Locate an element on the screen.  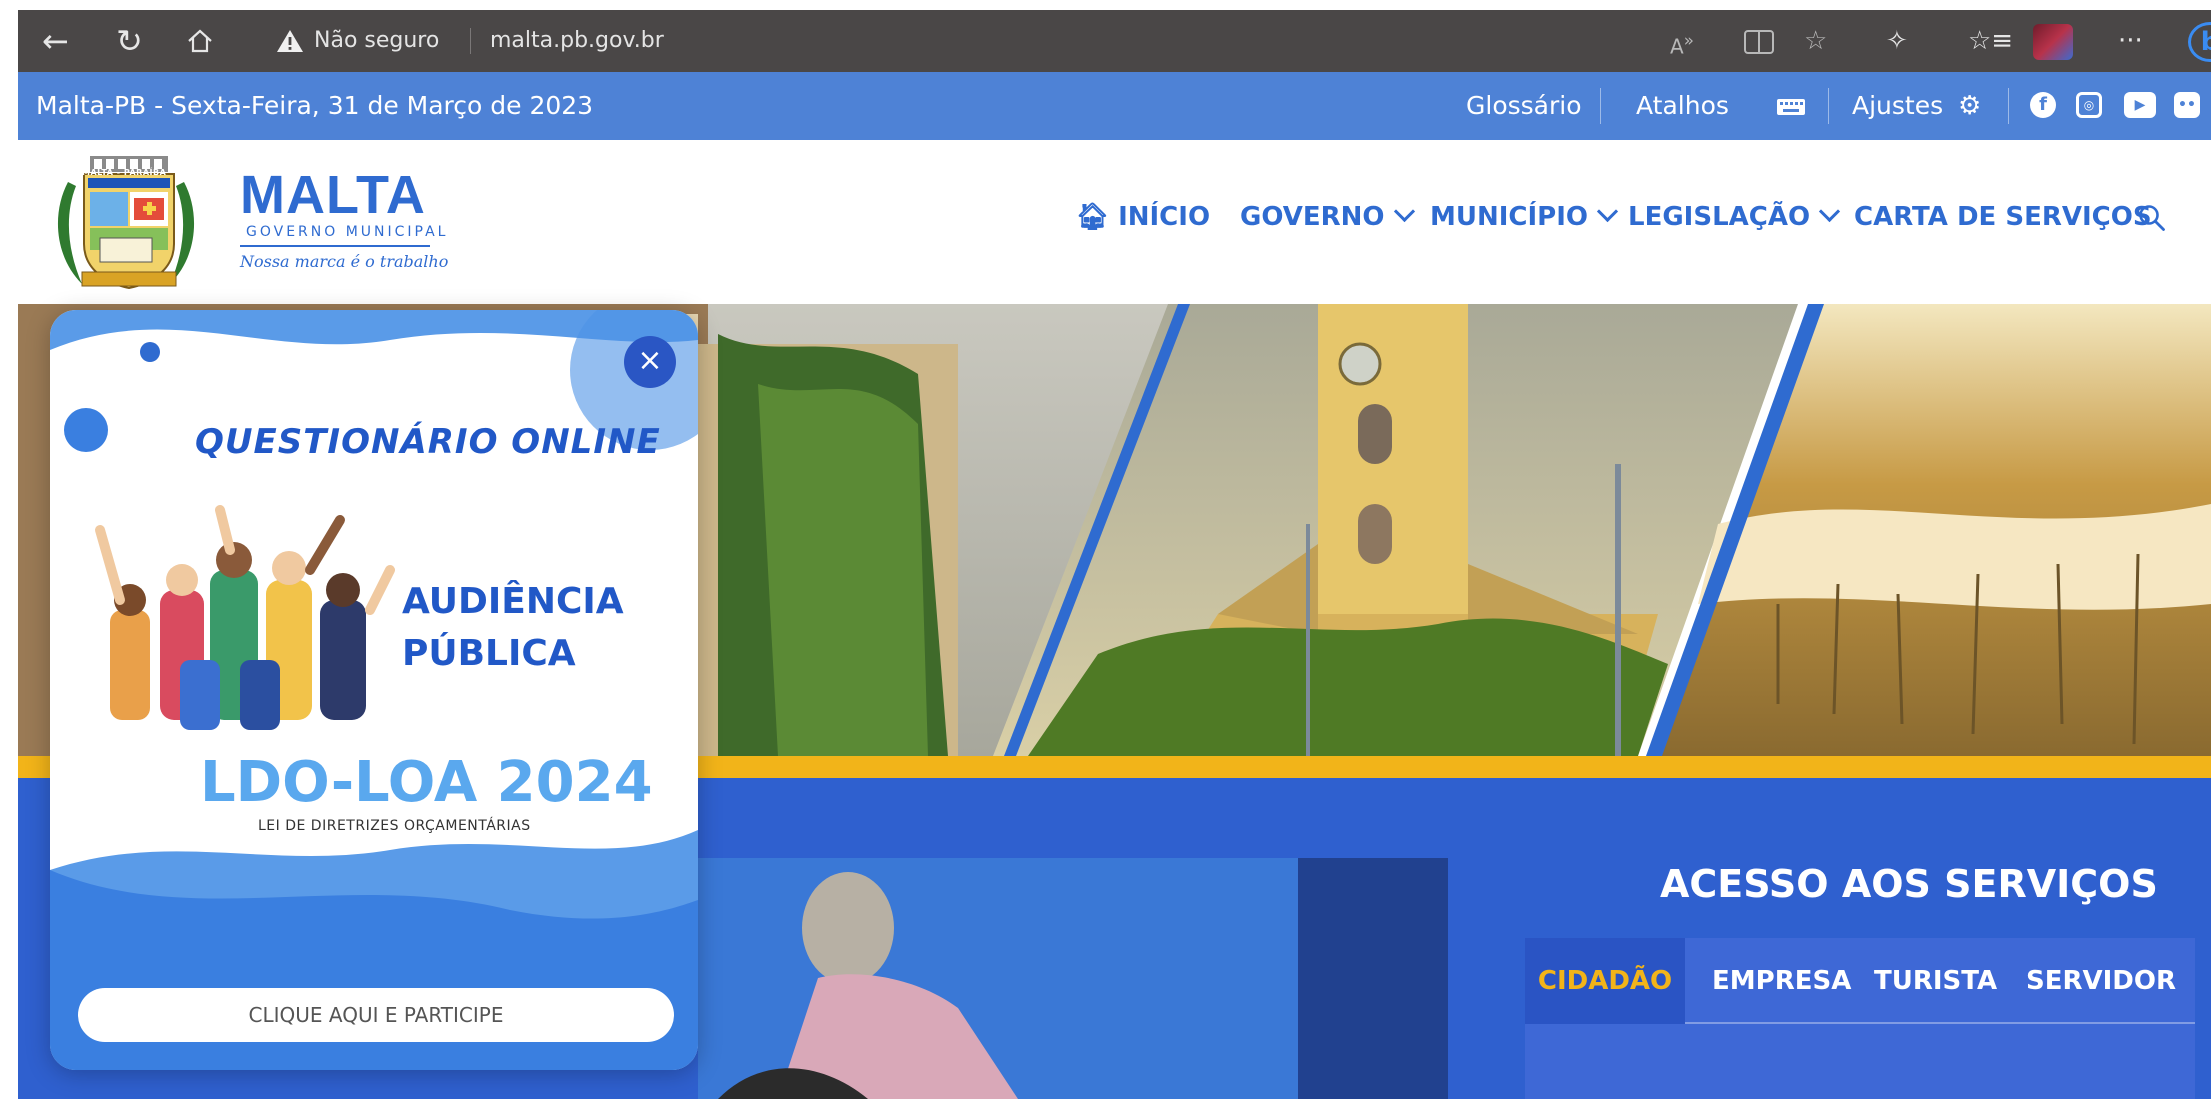
crest-label: MALTA - PARAÍBA is located at coordinates (124, 172).